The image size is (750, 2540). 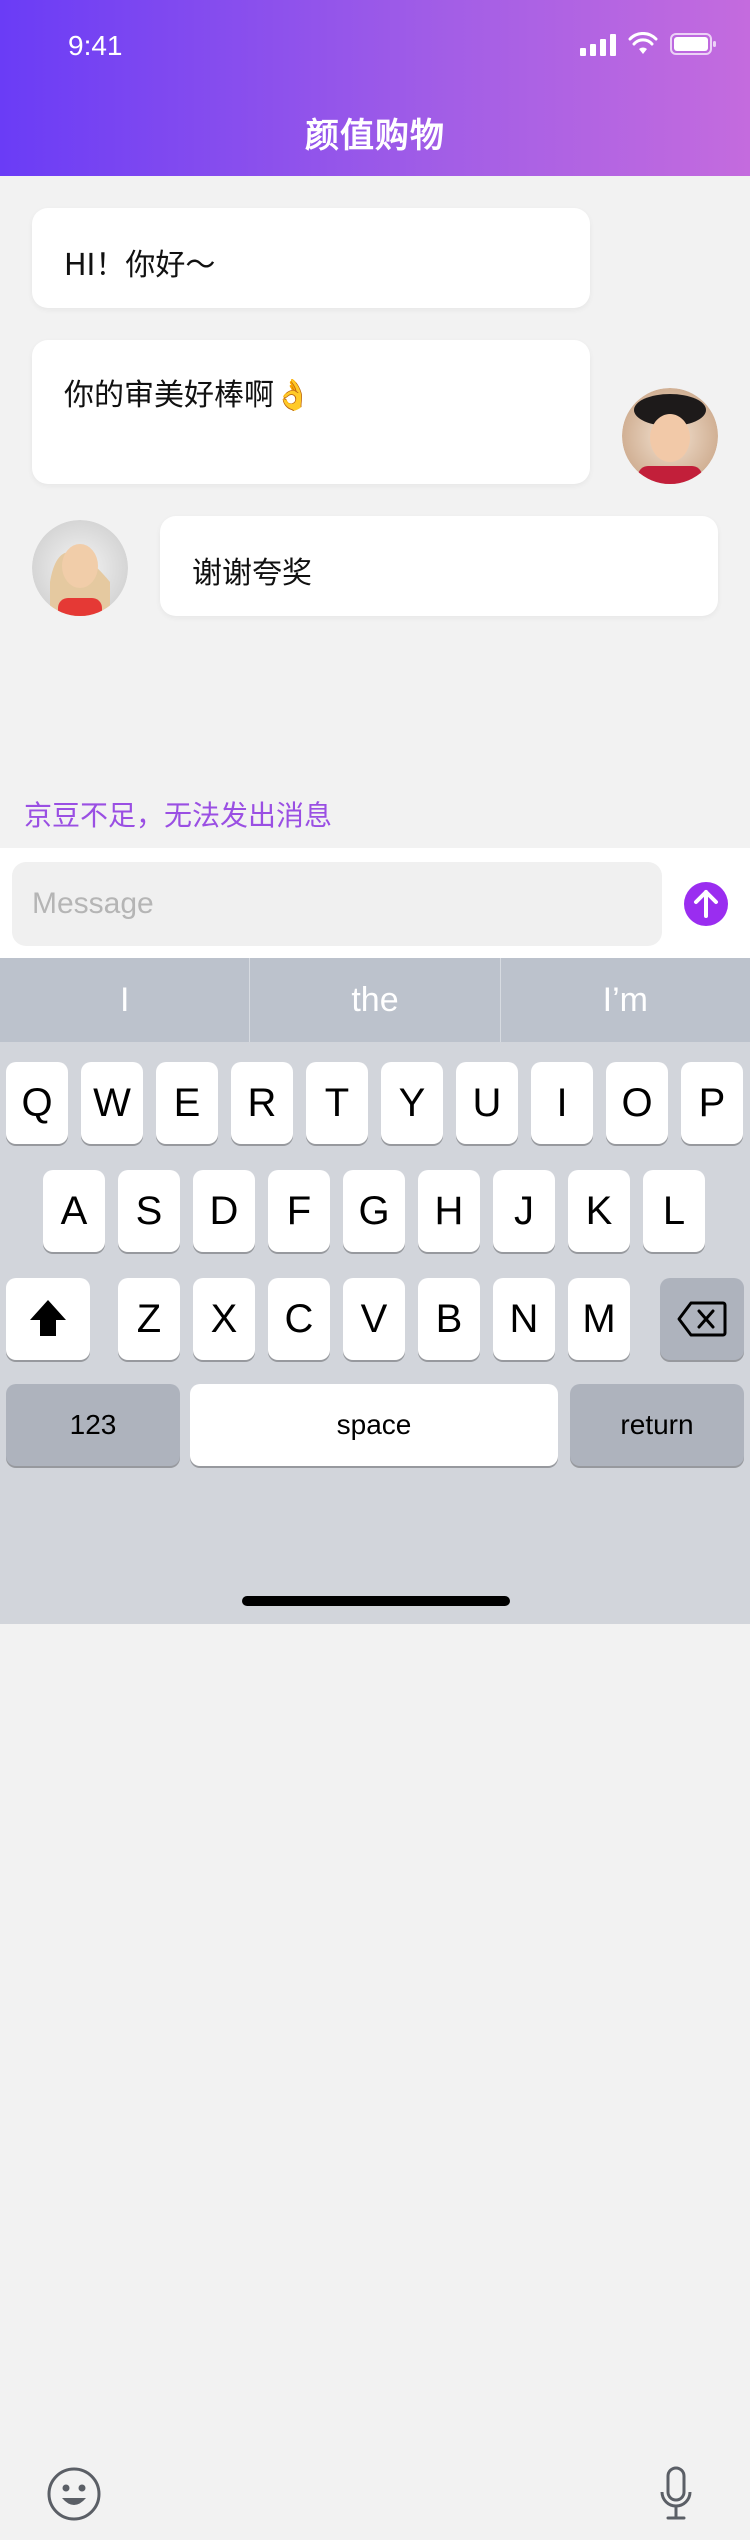 I want to click on signal-icon, so click(x=598, y=46).